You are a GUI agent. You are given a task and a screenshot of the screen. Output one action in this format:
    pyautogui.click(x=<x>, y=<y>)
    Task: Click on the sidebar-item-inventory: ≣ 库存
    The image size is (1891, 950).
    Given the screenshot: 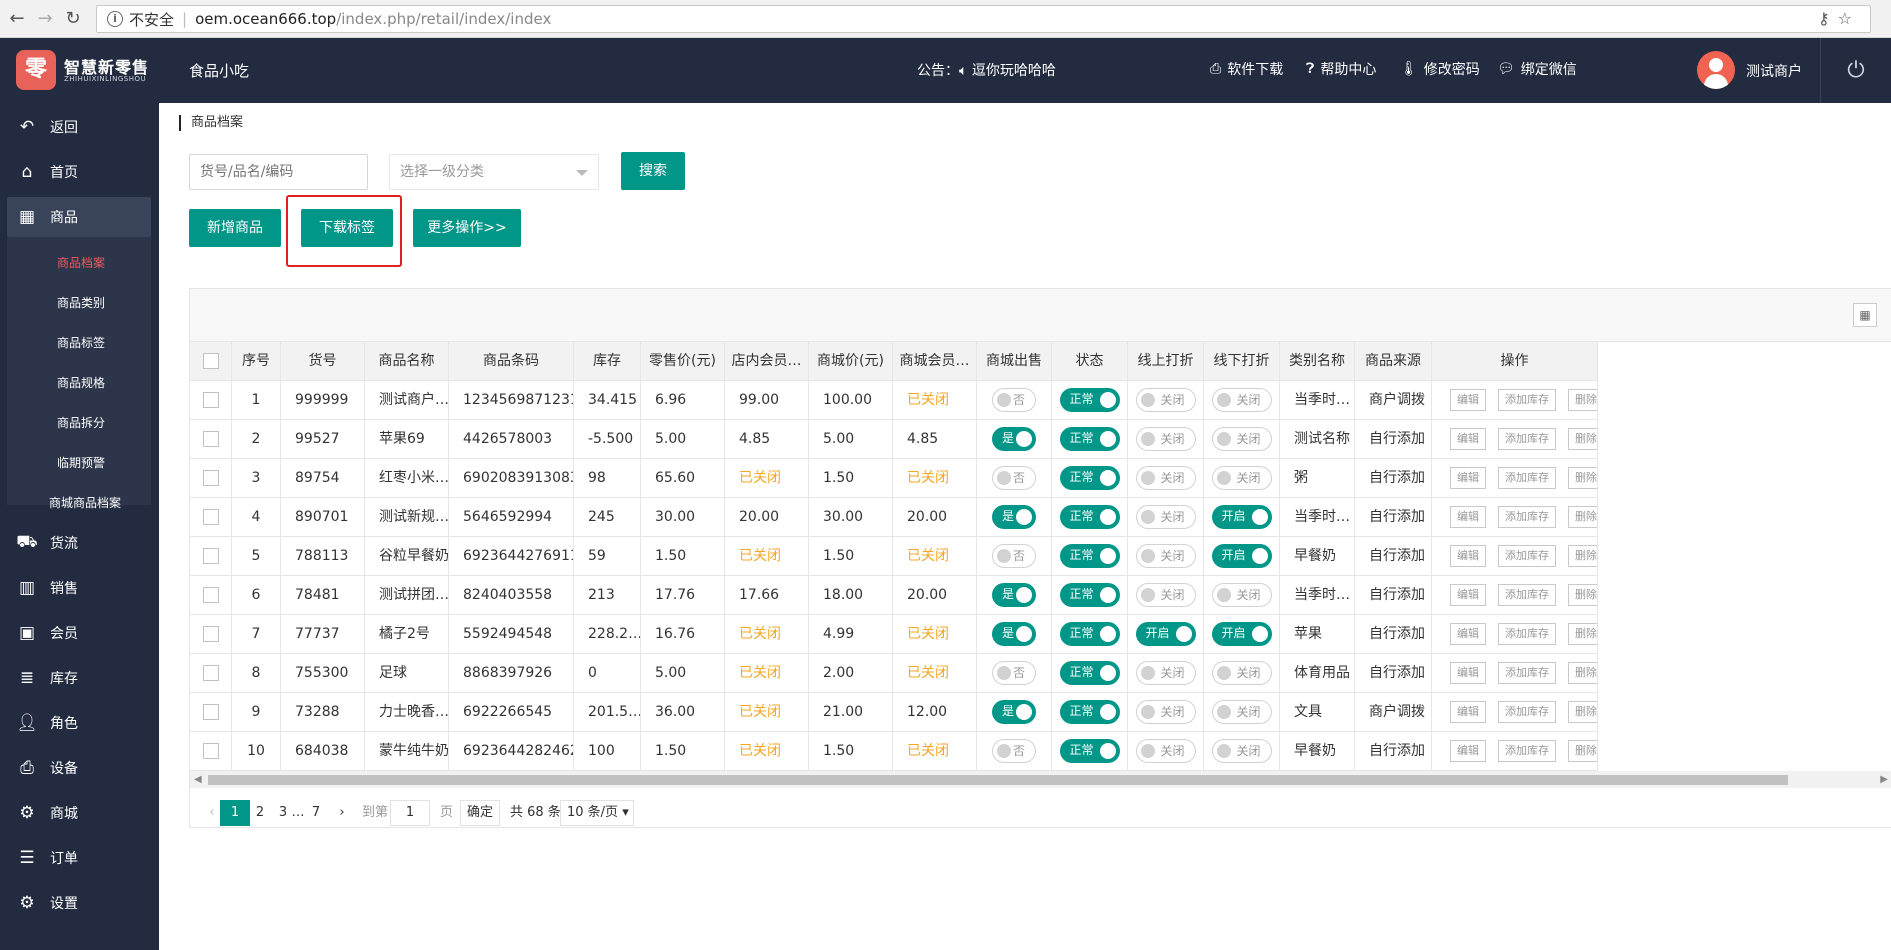 What is the action you would take?
    pyautogui.click(x=79, y=678)
    